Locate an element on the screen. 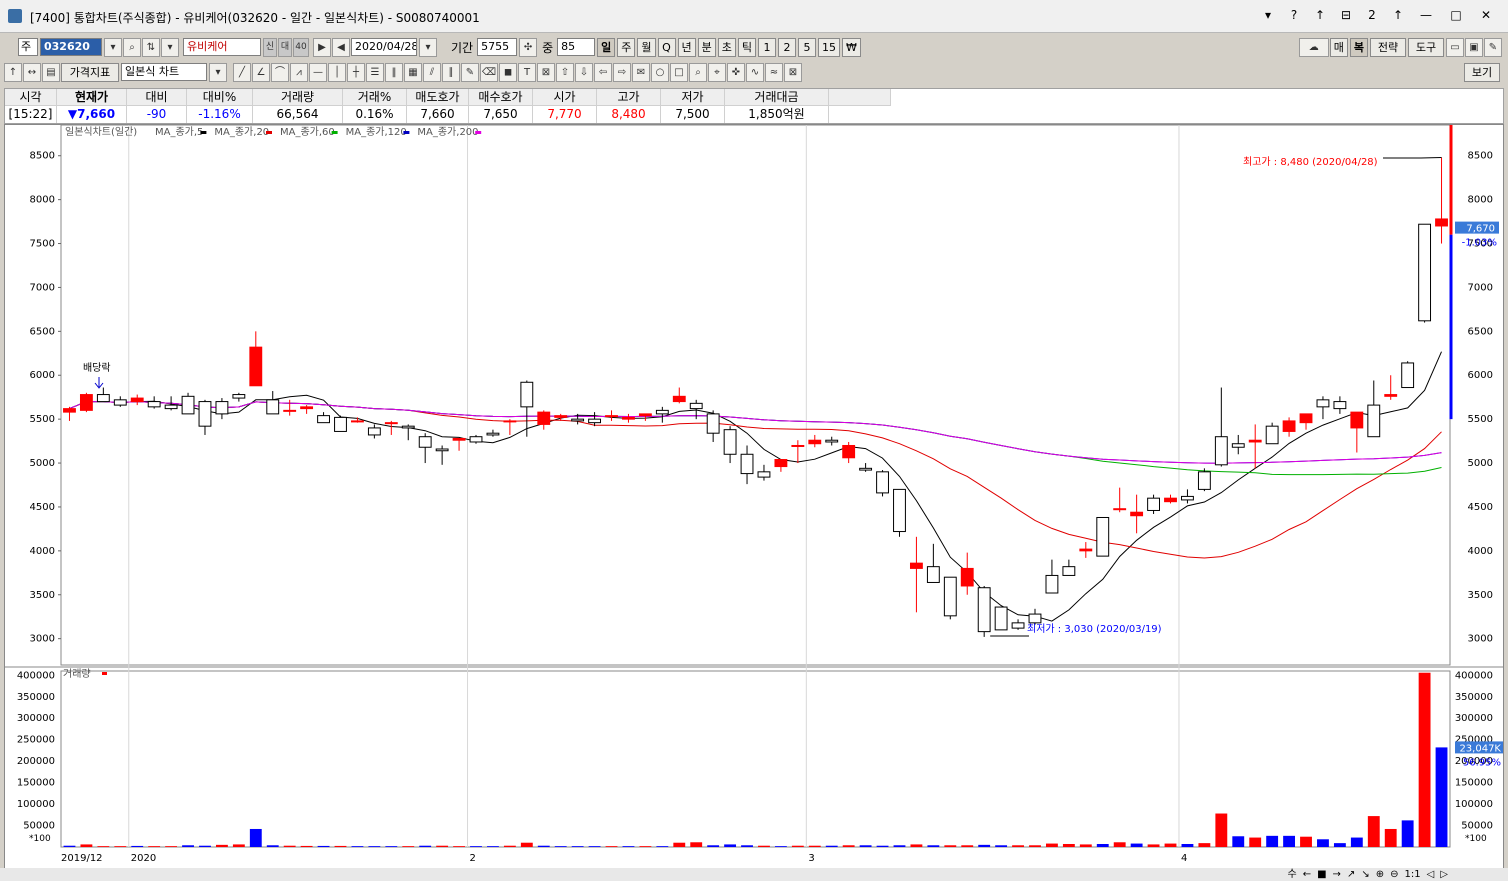 This screenshot has width=1508, height=881. prev-icon: ◀ is located at coordinates (341, 47).